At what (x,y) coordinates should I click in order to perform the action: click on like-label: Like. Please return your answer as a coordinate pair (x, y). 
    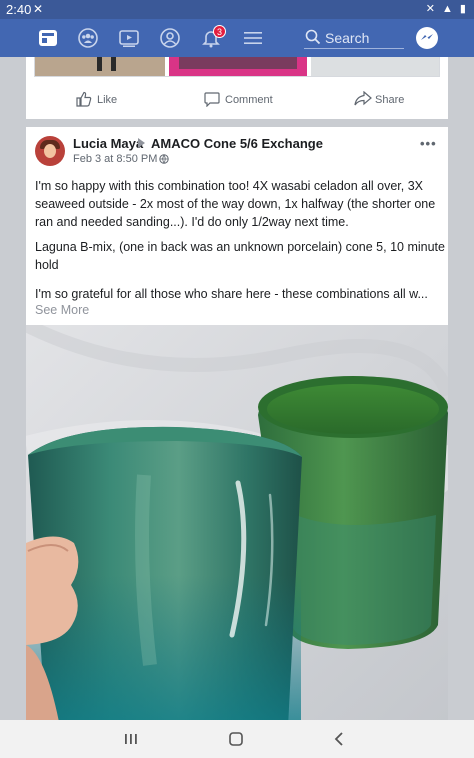
    Looking at the image, I should click on (107, 100).